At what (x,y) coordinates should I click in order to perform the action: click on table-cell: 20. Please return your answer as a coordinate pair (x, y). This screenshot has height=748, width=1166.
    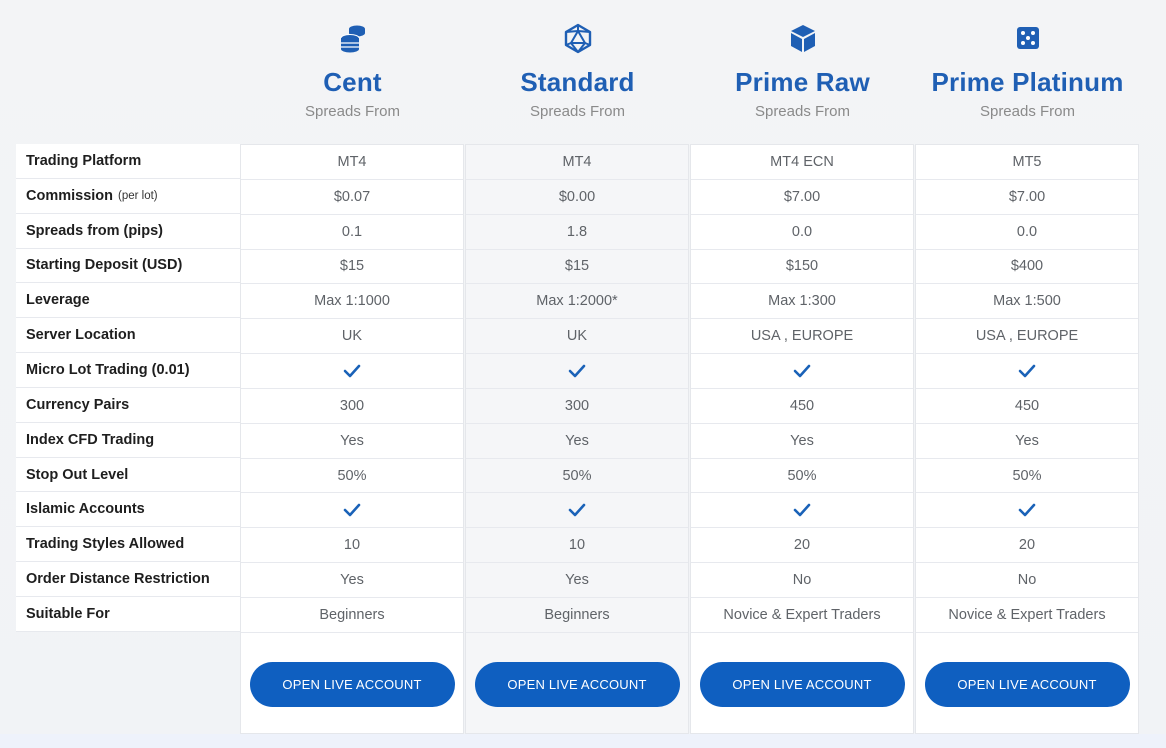
    Looking at the image, I should click on (802, 546).